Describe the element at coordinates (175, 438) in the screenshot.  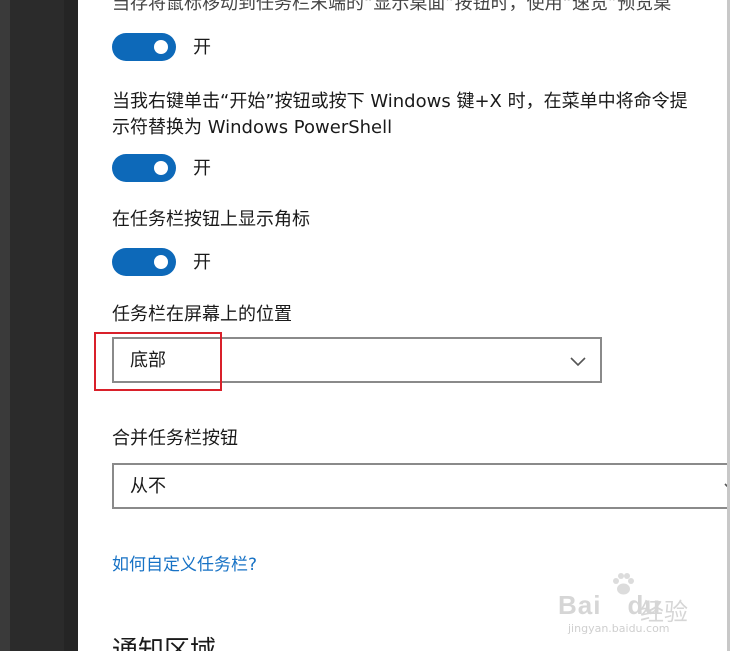
I see `combine-setting-label: 合并任务栏按钮` at that location.